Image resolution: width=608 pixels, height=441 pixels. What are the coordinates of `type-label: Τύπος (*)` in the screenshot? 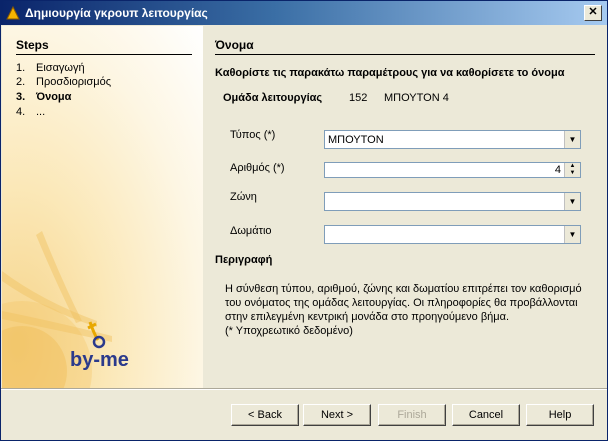 It's located at (253, 135).